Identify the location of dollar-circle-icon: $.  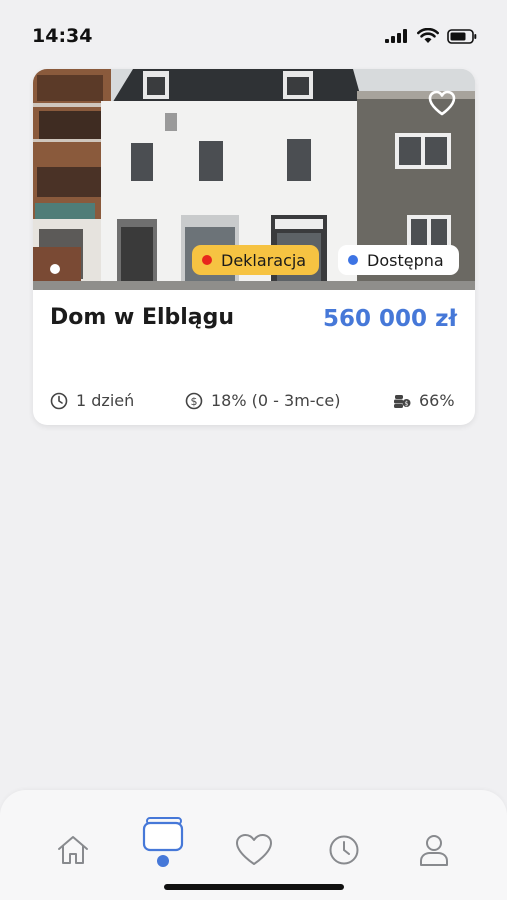
(194, 400).